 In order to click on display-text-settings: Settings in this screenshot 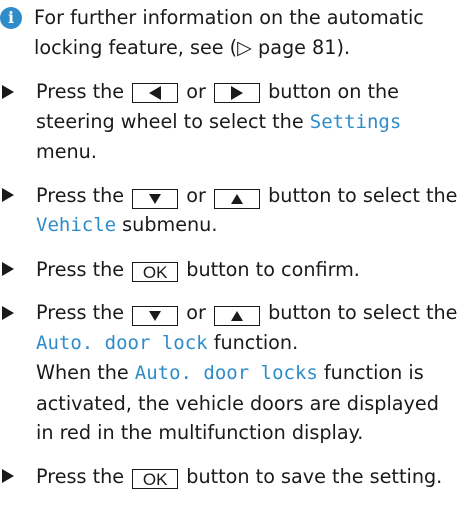, I will do `click(355, 121)`.